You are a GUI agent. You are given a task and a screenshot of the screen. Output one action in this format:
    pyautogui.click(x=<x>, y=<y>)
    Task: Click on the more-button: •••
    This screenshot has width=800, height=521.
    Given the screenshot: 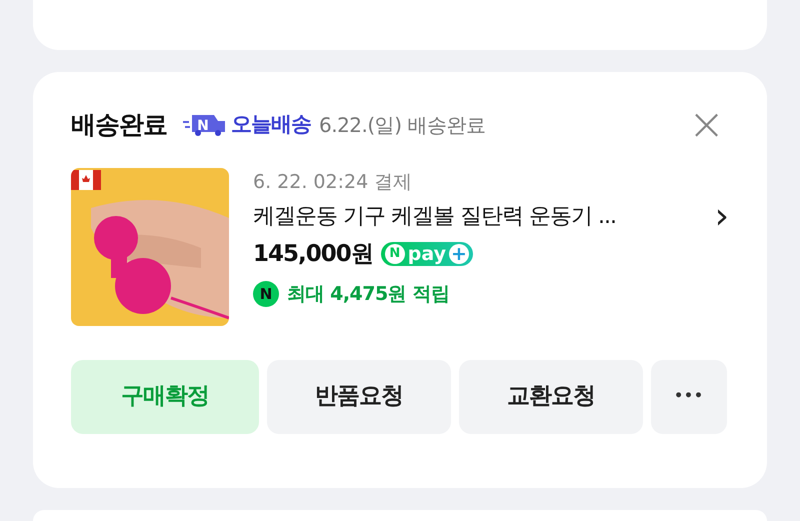 What is the action you would take?
    pyautogui.click(x=689, y=397)
    